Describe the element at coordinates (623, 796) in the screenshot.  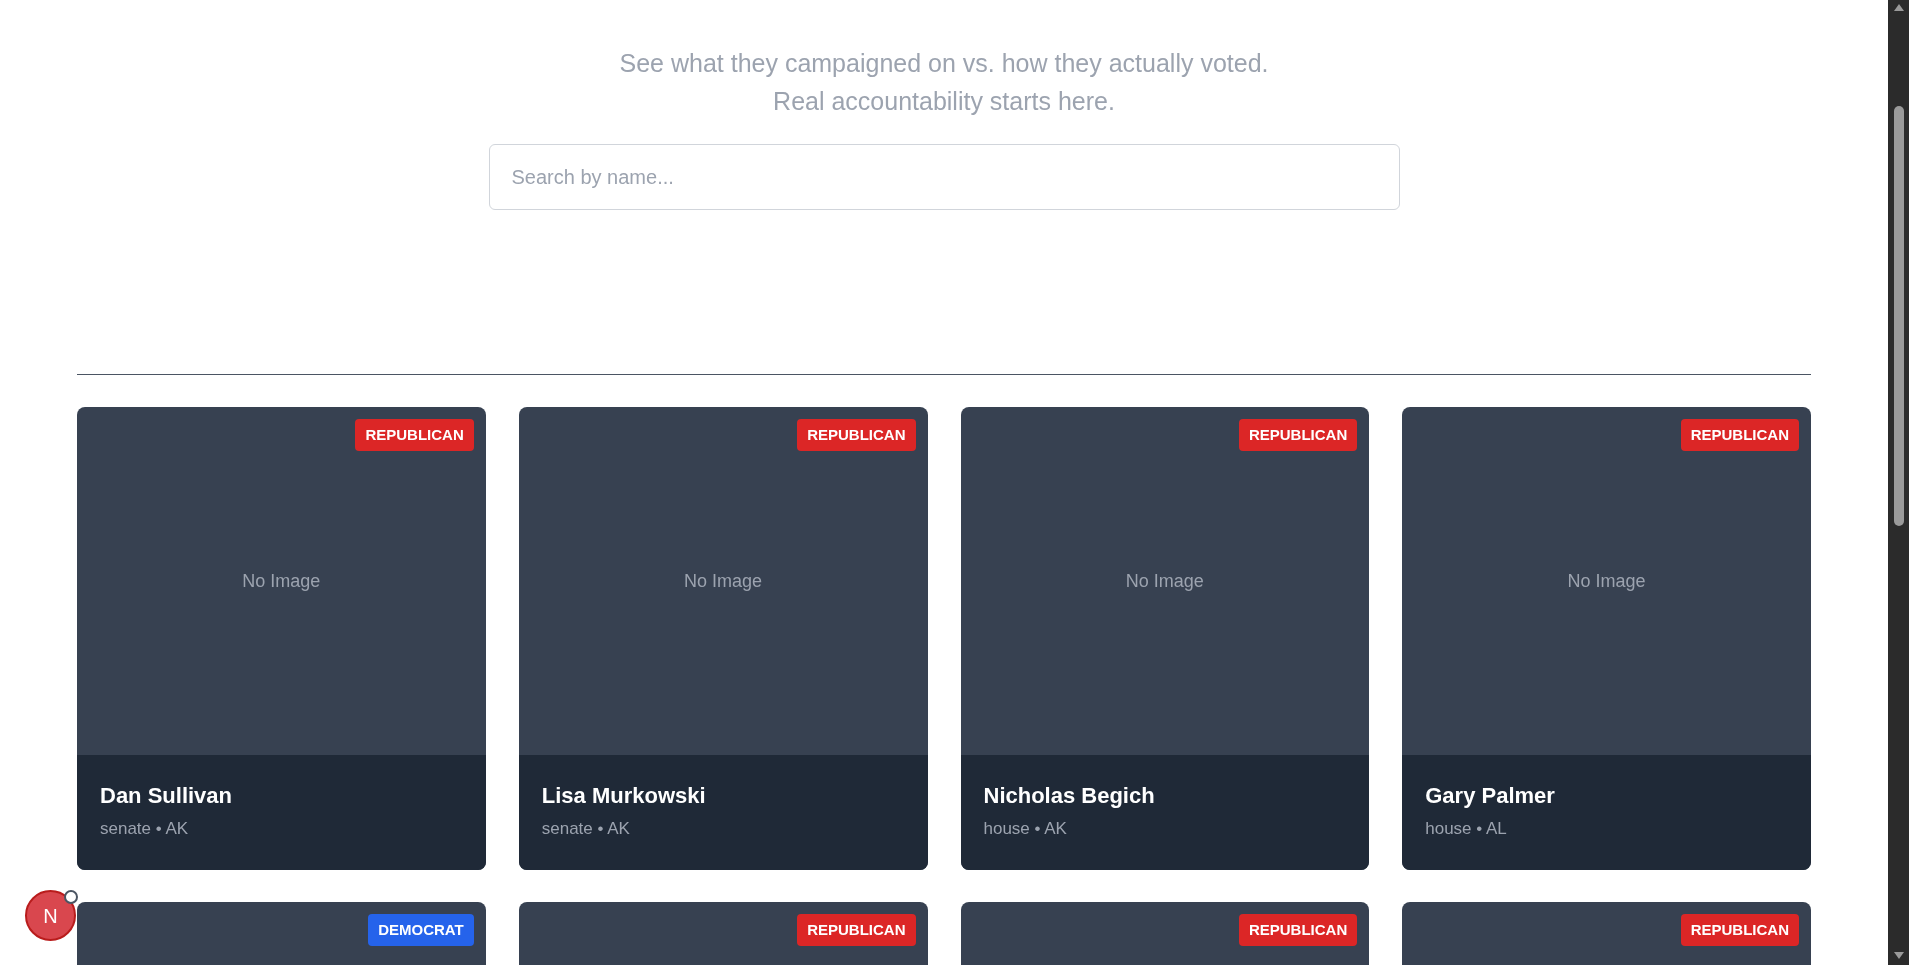
I see `politician-name: Lisa Murkowski` at that location.